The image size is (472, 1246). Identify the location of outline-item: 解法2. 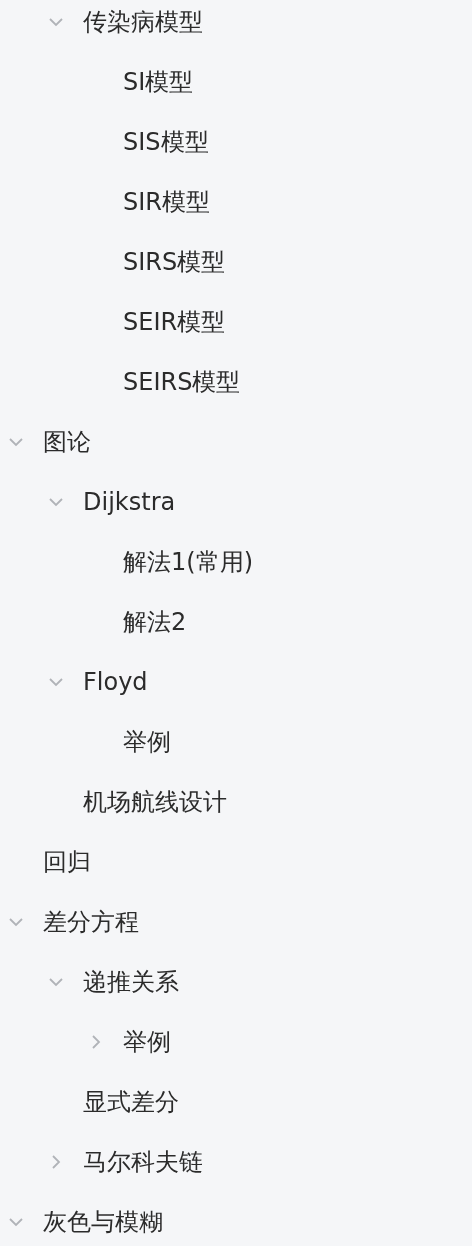
(155, 622).